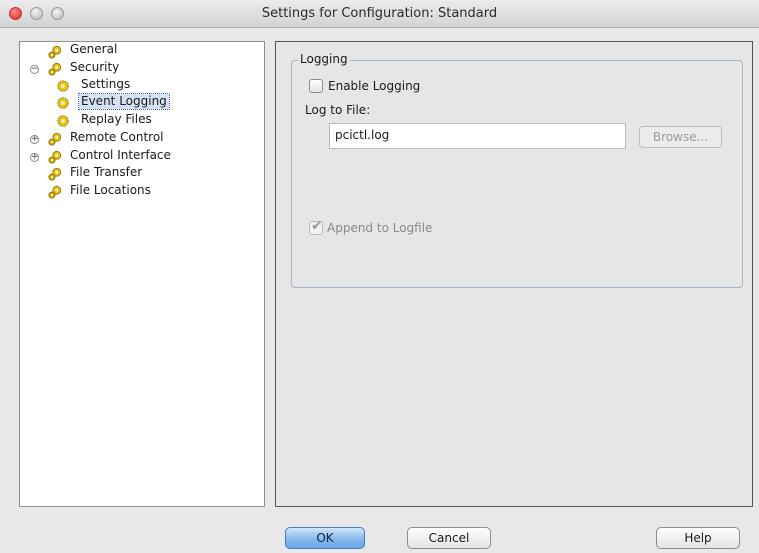  Describe the element at coordinates (120, 155) in the screenshot. I see `tree-item-label: Control Interface` at that location.